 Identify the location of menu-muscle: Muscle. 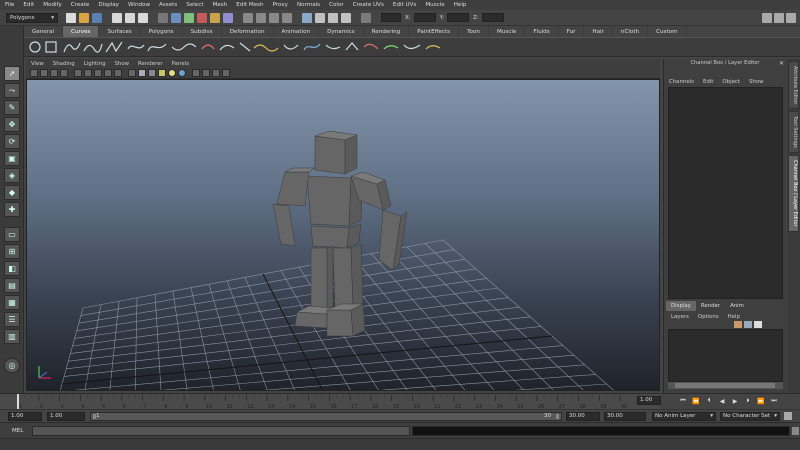
(434, 5).